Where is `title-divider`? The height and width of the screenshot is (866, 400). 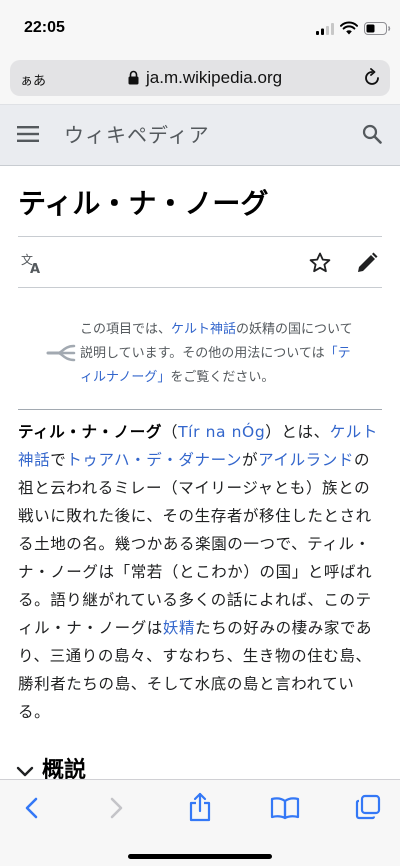 title-divider is located at coordinates (200, 236).